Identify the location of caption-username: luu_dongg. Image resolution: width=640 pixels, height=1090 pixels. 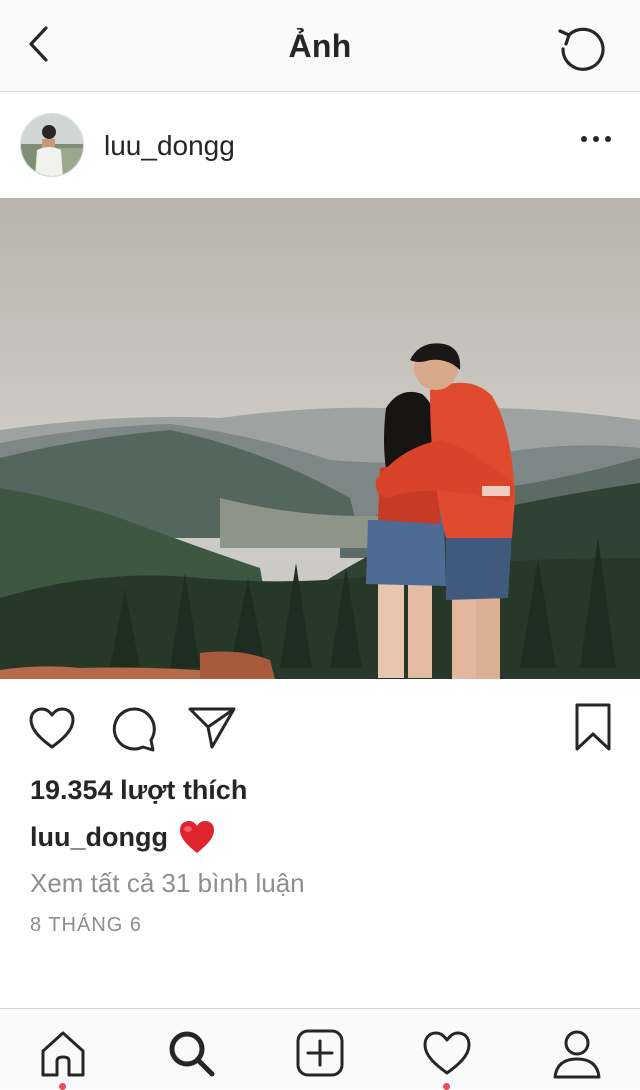
(99, 837).